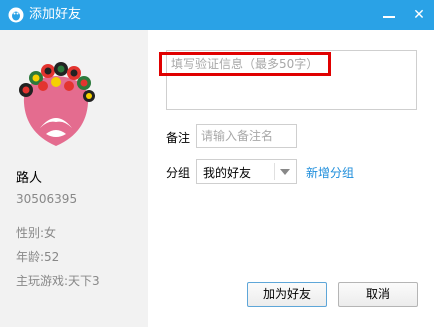 This screenshot has height=327, width=434. Describe the element at coordinates (29, 178) in the screenshot. I see `user-name: 路人` at that location.